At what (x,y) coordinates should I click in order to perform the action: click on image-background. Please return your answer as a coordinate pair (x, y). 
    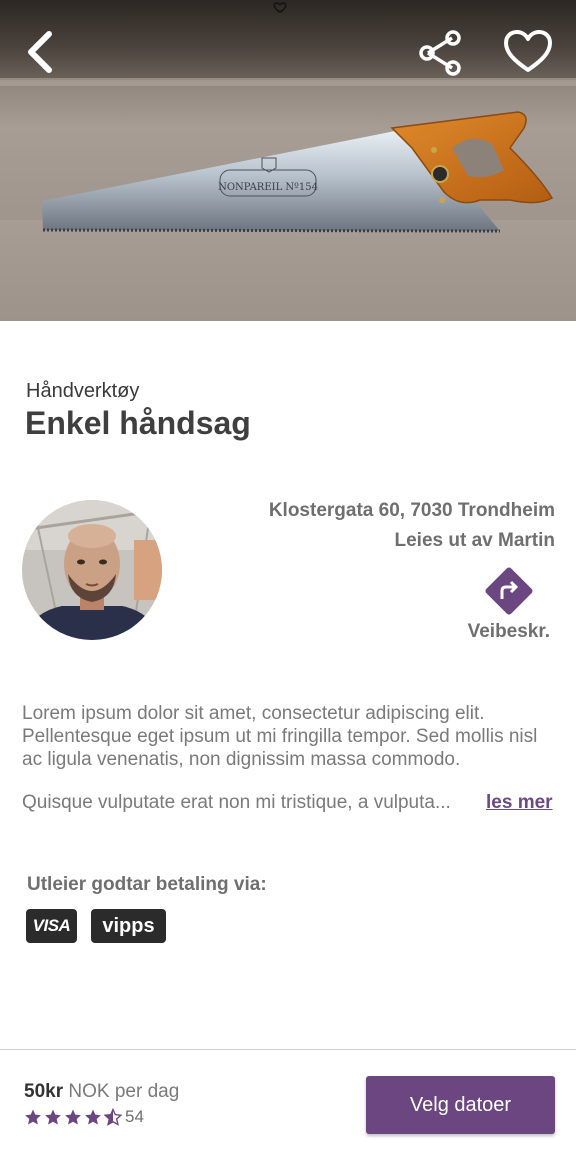
    Looking at the image, I should click on (288, 40).